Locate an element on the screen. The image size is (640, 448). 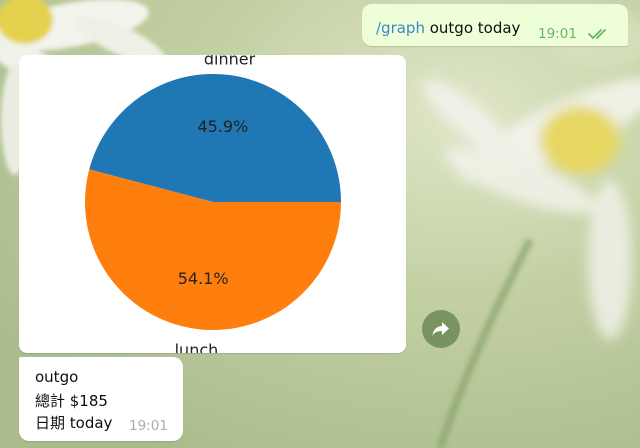
pie-percent-label: 54.1% is located at coordinates (203, 278).